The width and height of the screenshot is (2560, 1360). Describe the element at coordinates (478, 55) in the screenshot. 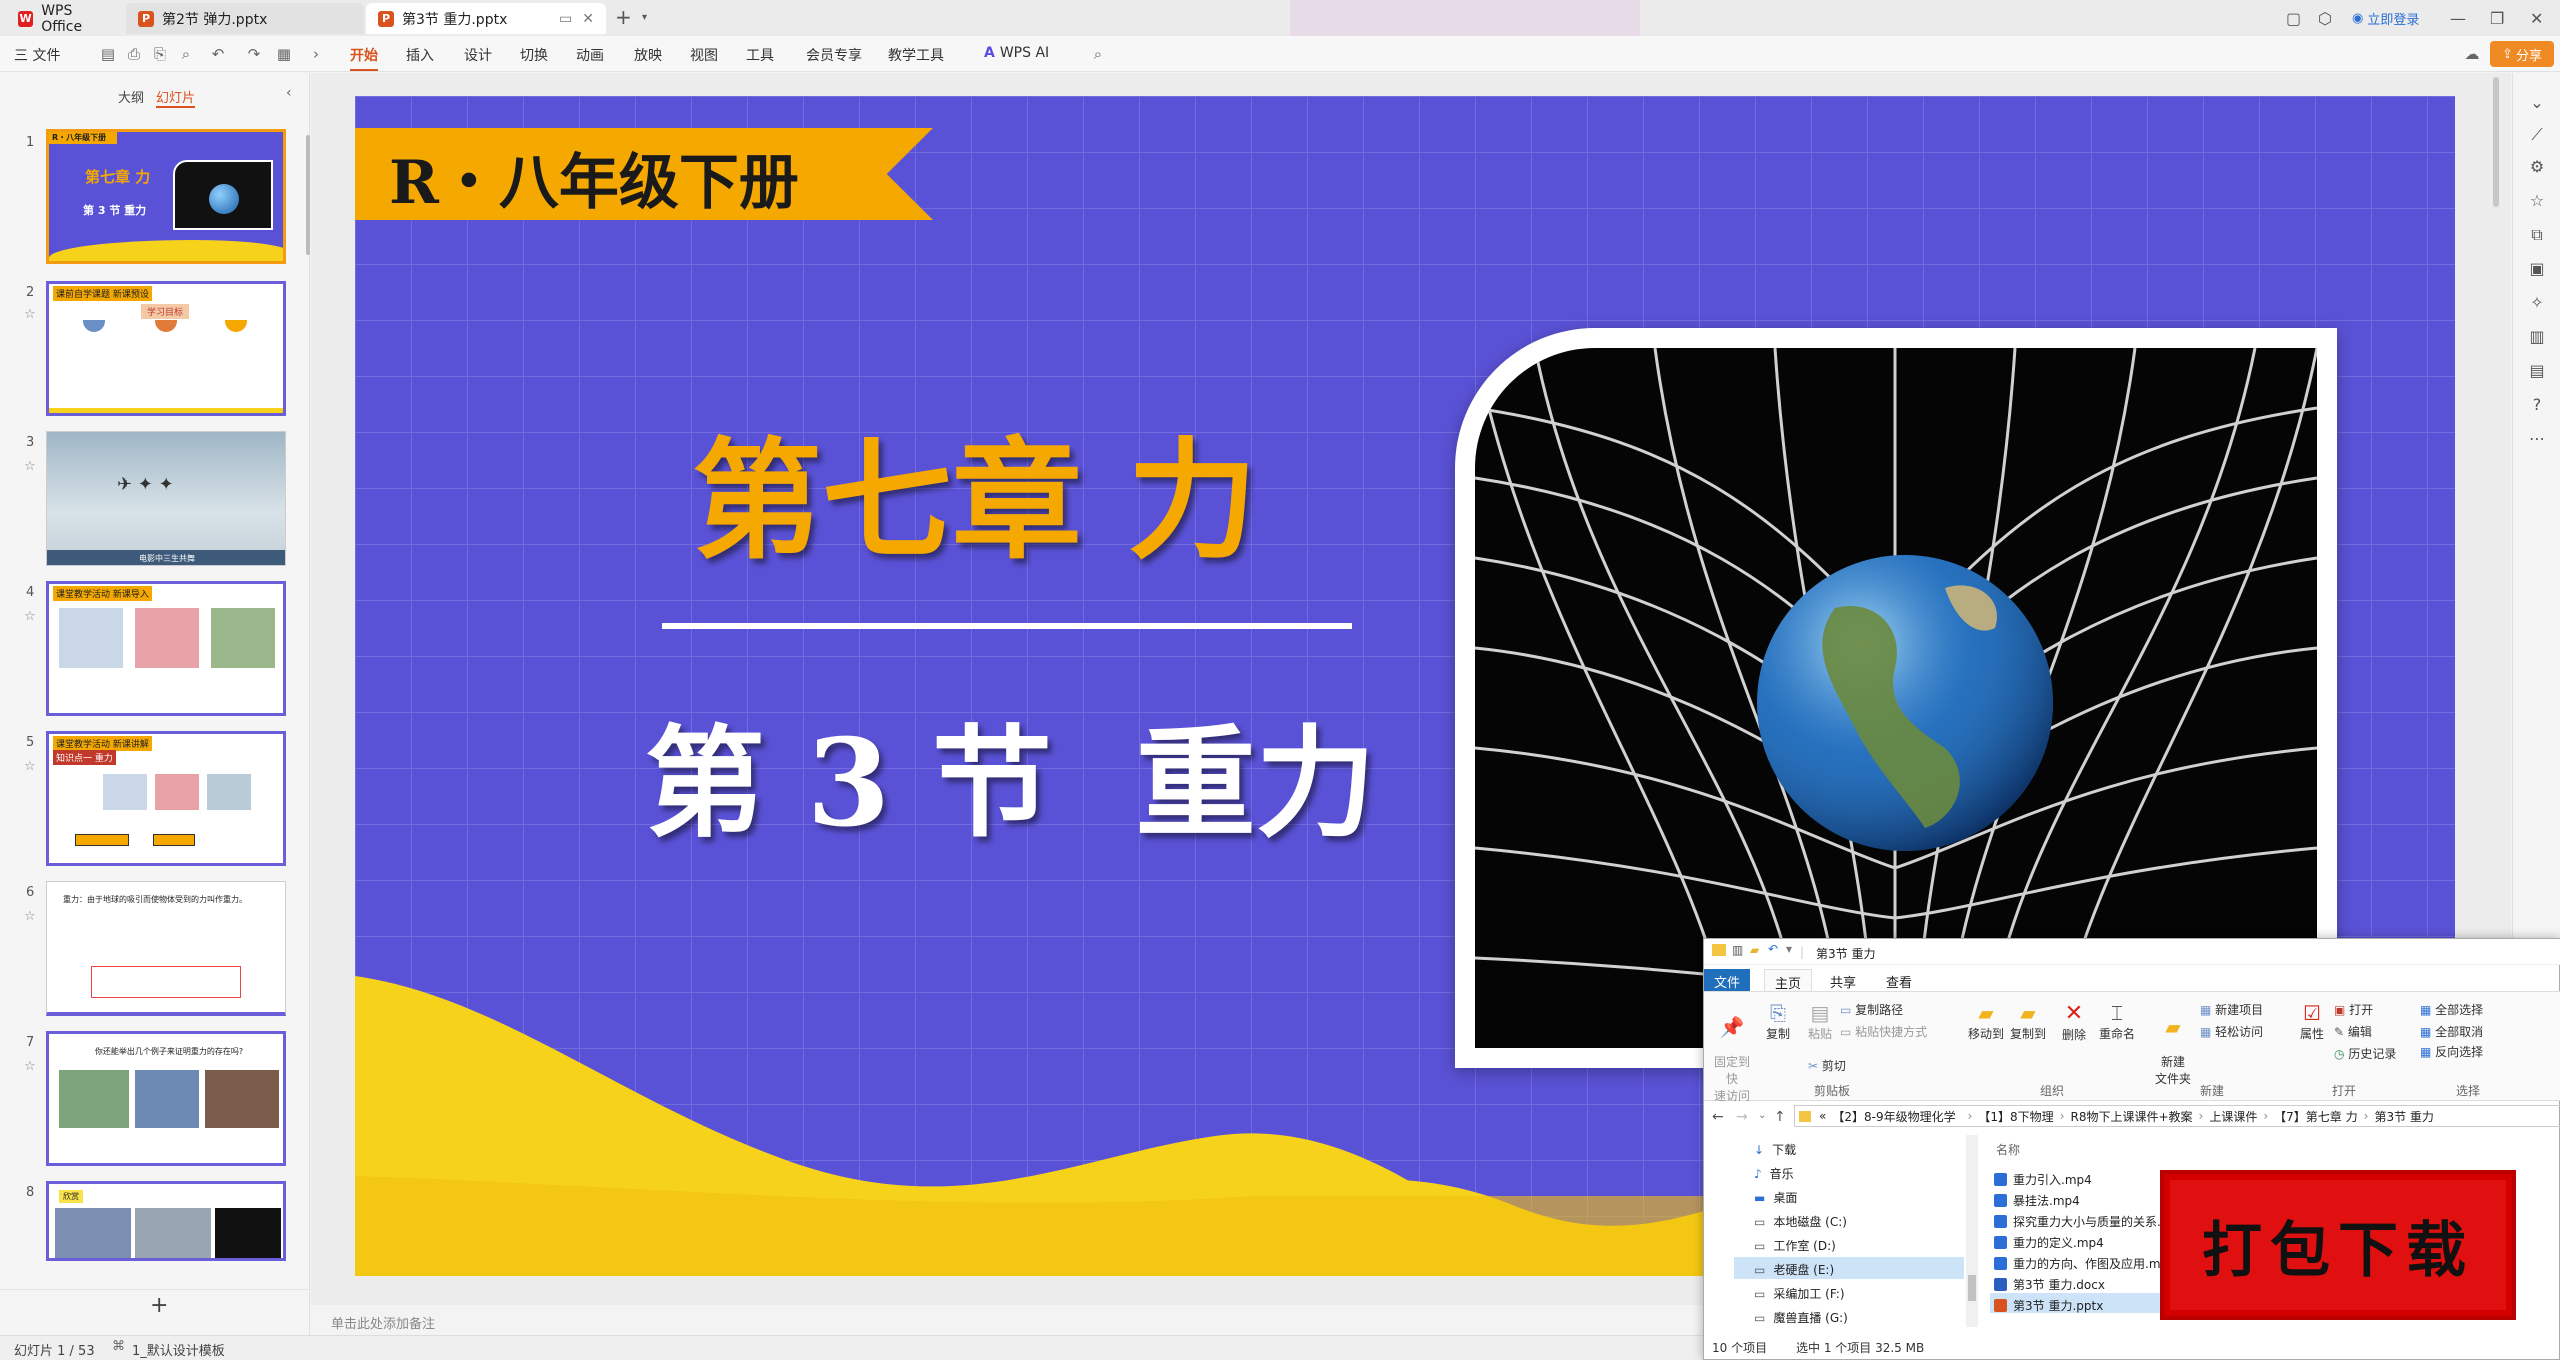

I see `menu-item-design: 设计` at that location.